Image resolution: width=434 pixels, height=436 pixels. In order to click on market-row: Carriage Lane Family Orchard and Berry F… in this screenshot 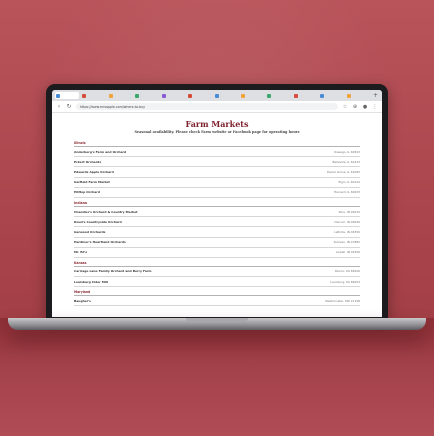, I will do `click(217, 272)`.